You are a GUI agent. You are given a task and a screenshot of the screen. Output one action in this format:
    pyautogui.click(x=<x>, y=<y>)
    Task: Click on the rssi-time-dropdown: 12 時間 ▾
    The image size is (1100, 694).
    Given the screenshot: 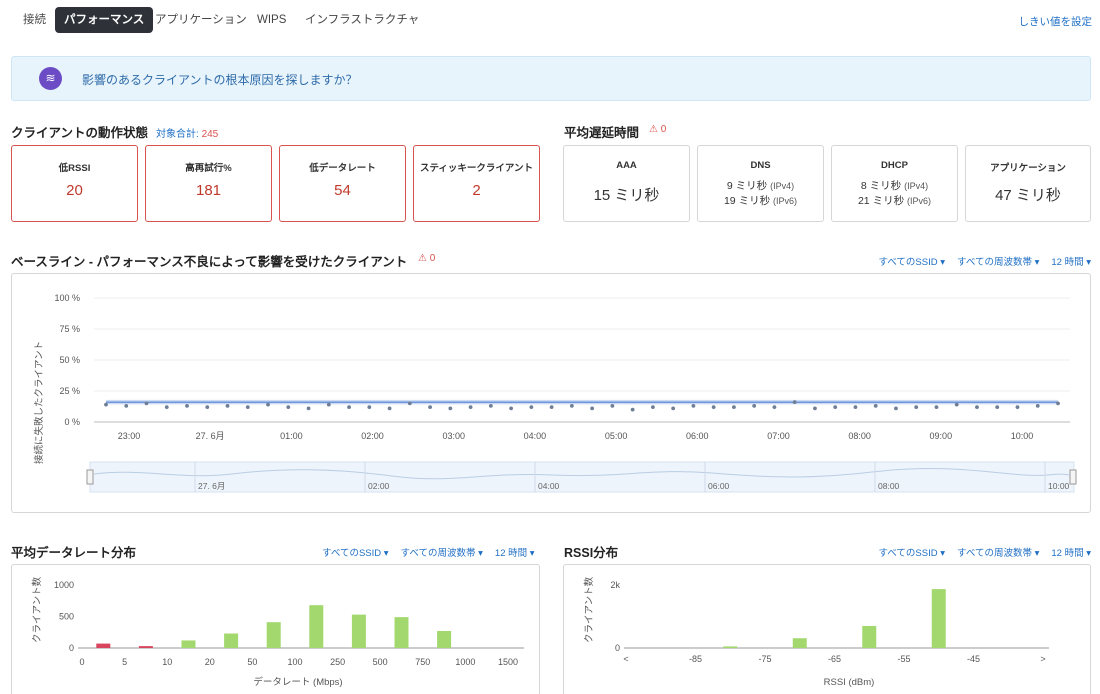 What is the action you would take?
    pyautogui.click(x=1071, y=553)
    